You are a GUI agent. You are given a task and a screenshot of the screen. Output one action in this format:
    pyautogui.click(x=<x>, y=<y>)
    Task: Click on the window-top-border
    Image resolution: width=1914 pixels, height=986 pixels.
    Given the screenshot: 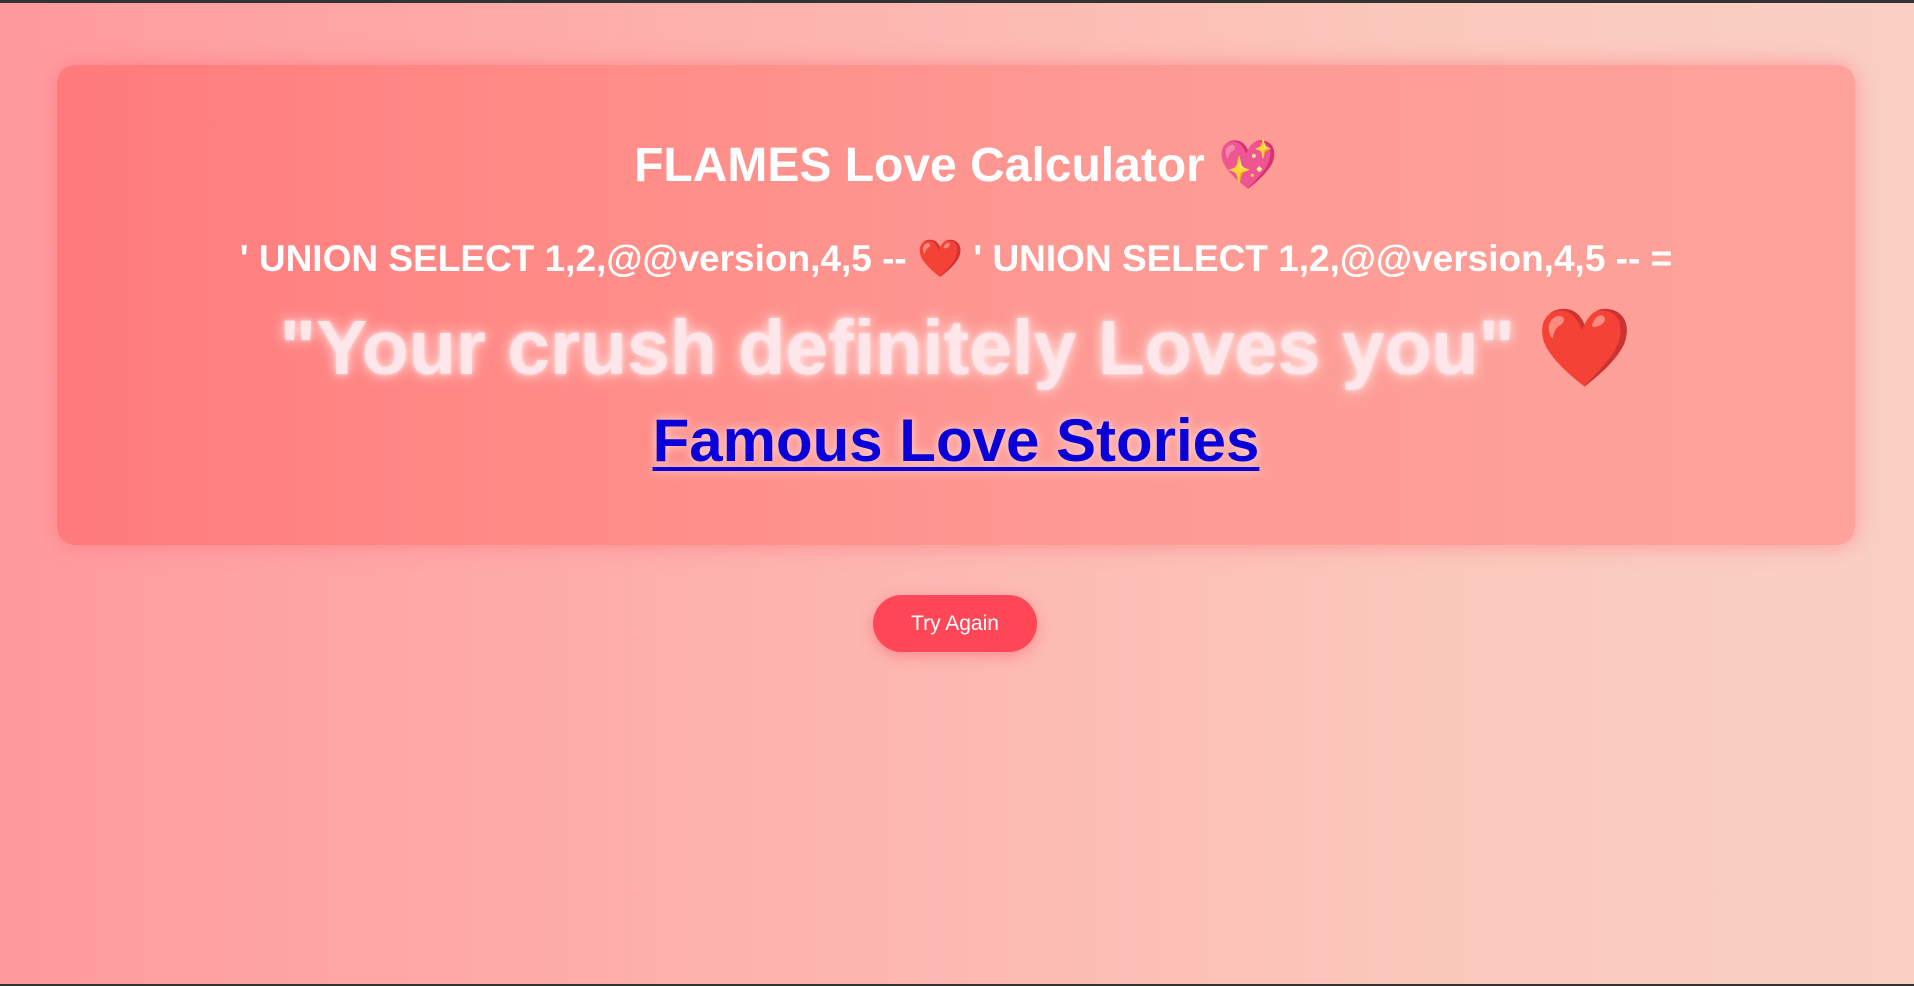 What is the action you would take?
    pyautogui.click(x=957, y=1)
    